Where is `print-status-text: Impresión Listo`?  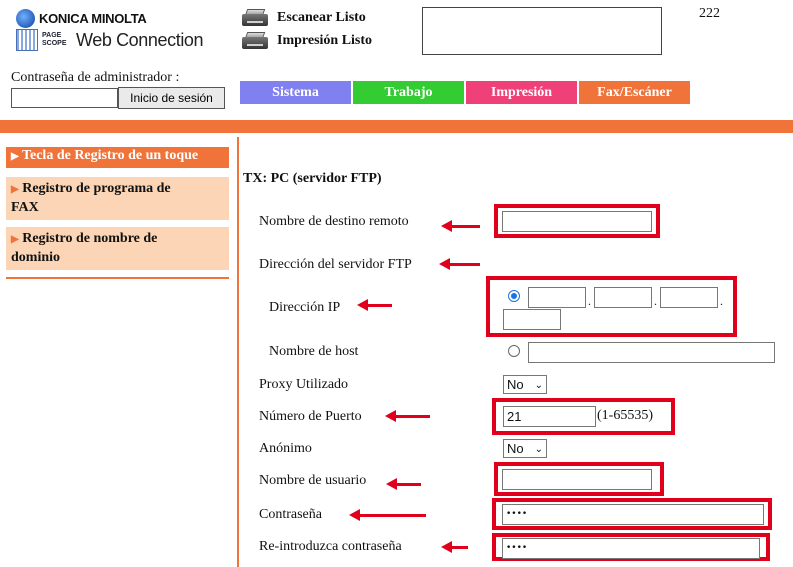 print-status-text: Impresión Listo is located at coordinates (325, 40).